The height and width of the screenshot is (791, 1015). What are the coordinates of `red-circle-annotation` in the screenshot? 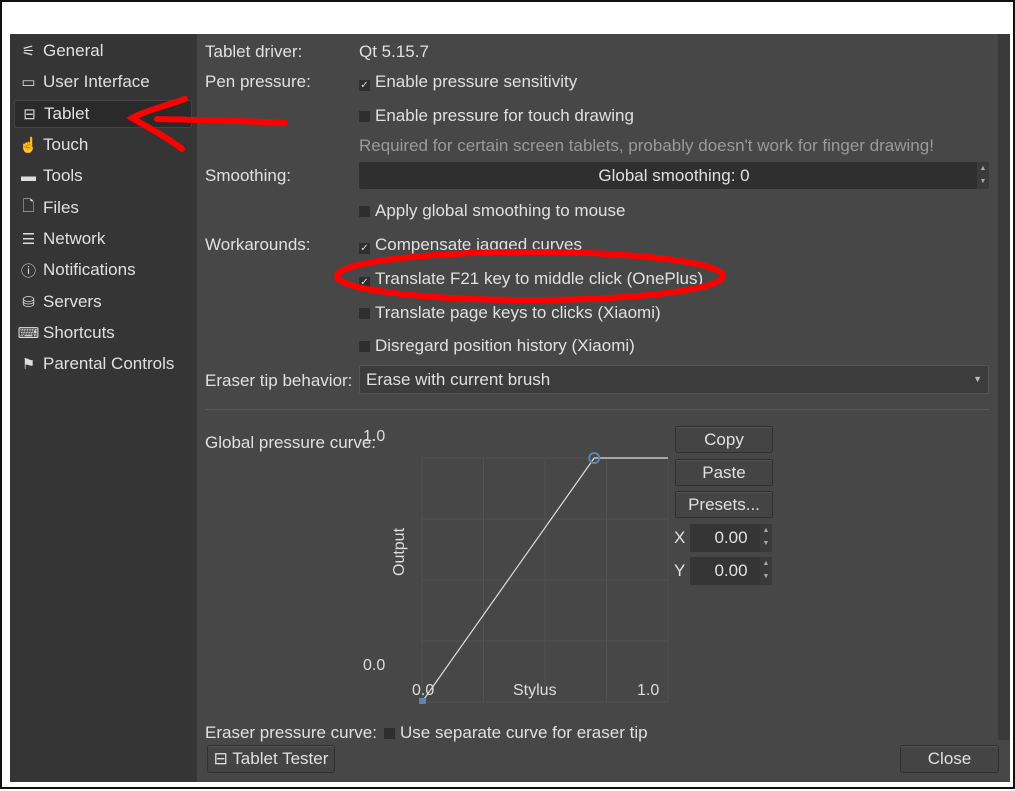 It's located at (530, 276).